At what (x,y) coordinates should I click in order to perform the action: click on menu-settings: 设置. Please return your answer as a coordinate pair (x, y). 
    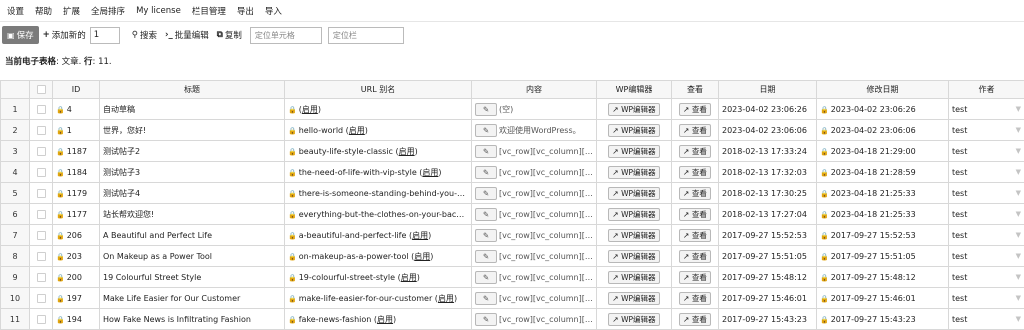
    Looking at the image, I should click on (15, 11).